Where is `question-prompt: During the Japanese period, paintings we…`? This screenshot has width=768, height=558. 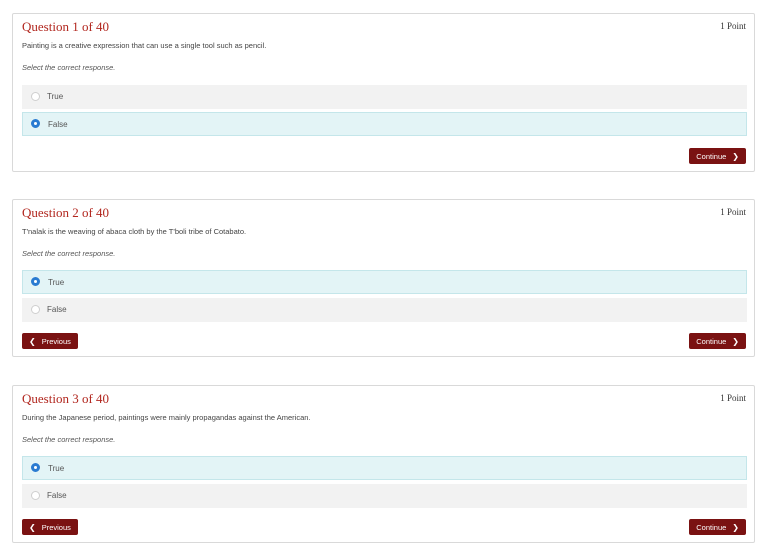
question-prompt: During the Japanese period, paintings we… is located at coordinates (166, 417).